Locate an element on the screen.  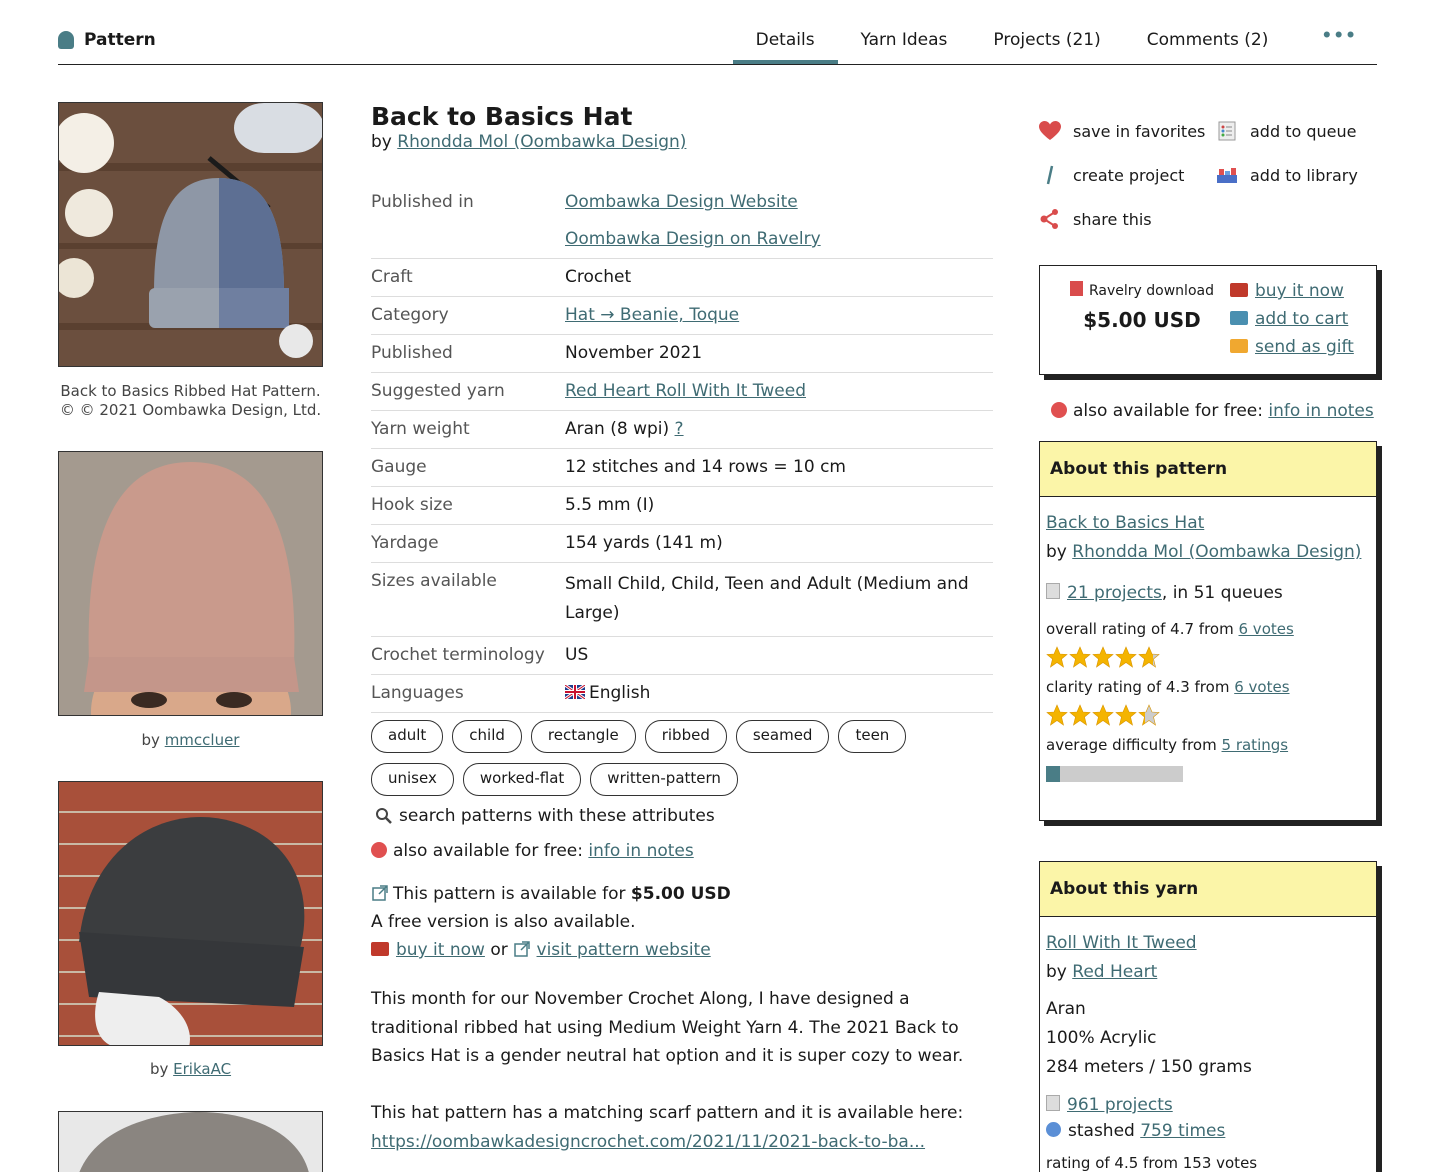
brand: Pattern is located at coordinates (107, 40).